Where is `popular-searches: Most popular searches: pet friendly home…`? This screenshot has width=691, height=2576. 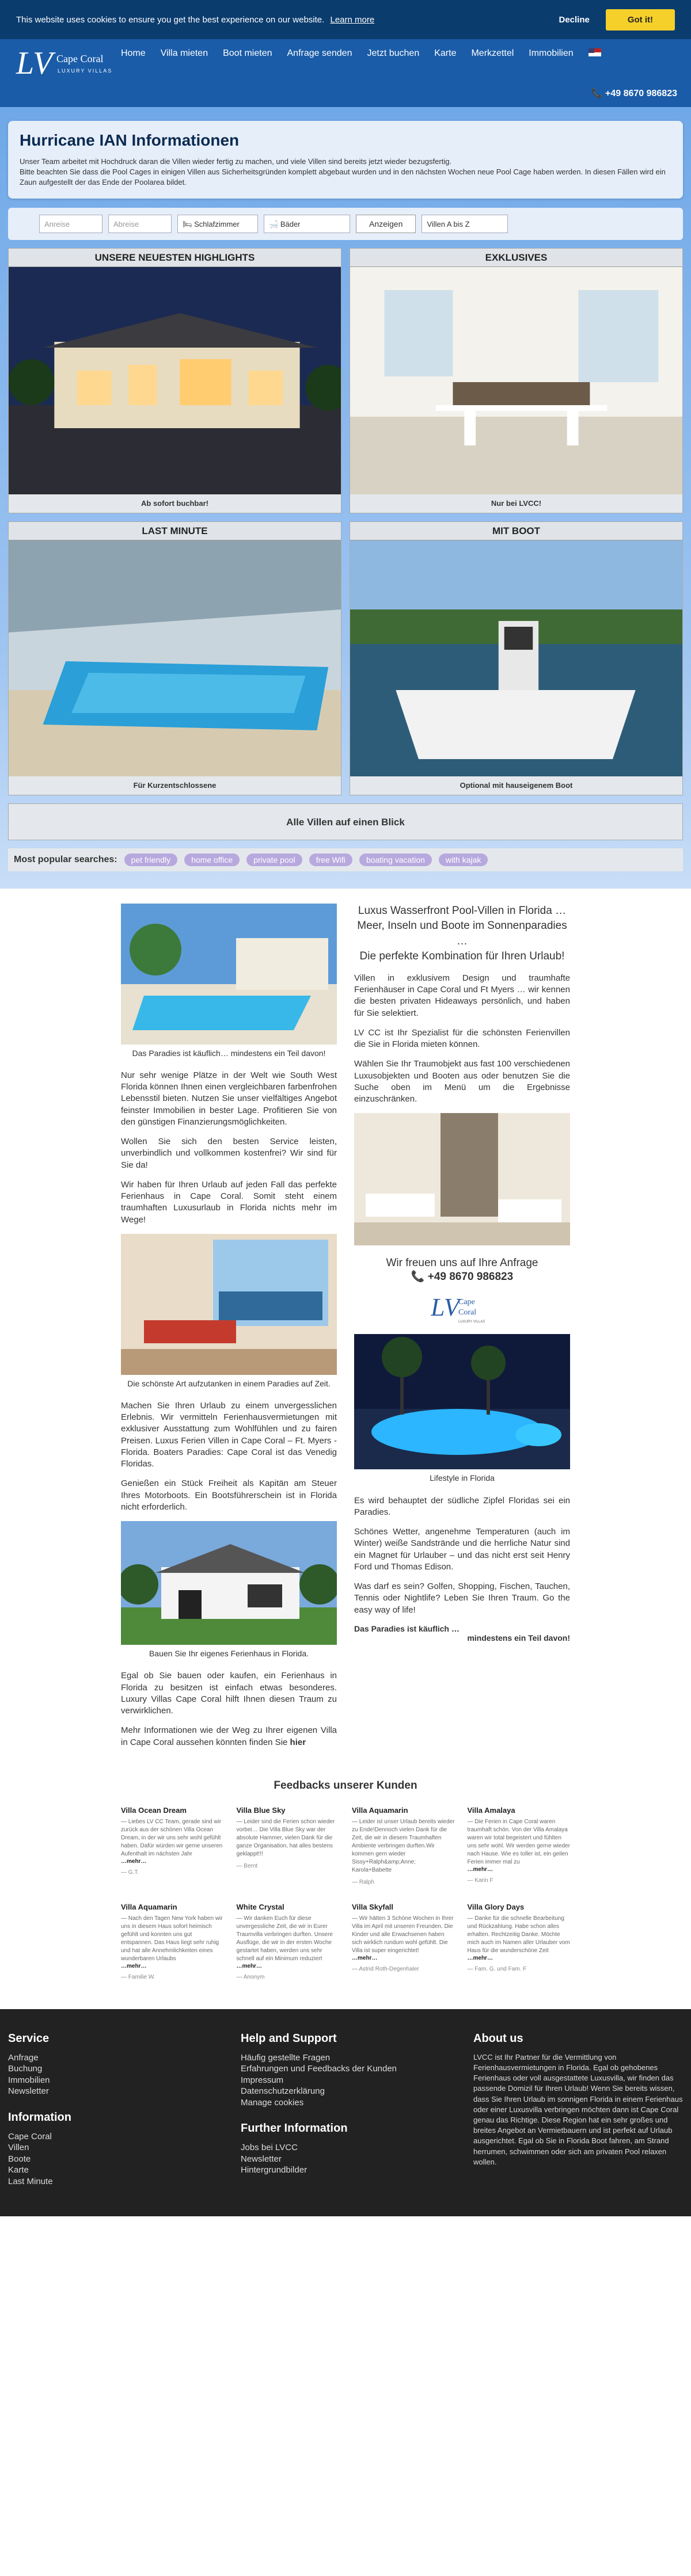
popular-searches: Most popular searches: pet friendly home… is located at coordinates (345, 859).